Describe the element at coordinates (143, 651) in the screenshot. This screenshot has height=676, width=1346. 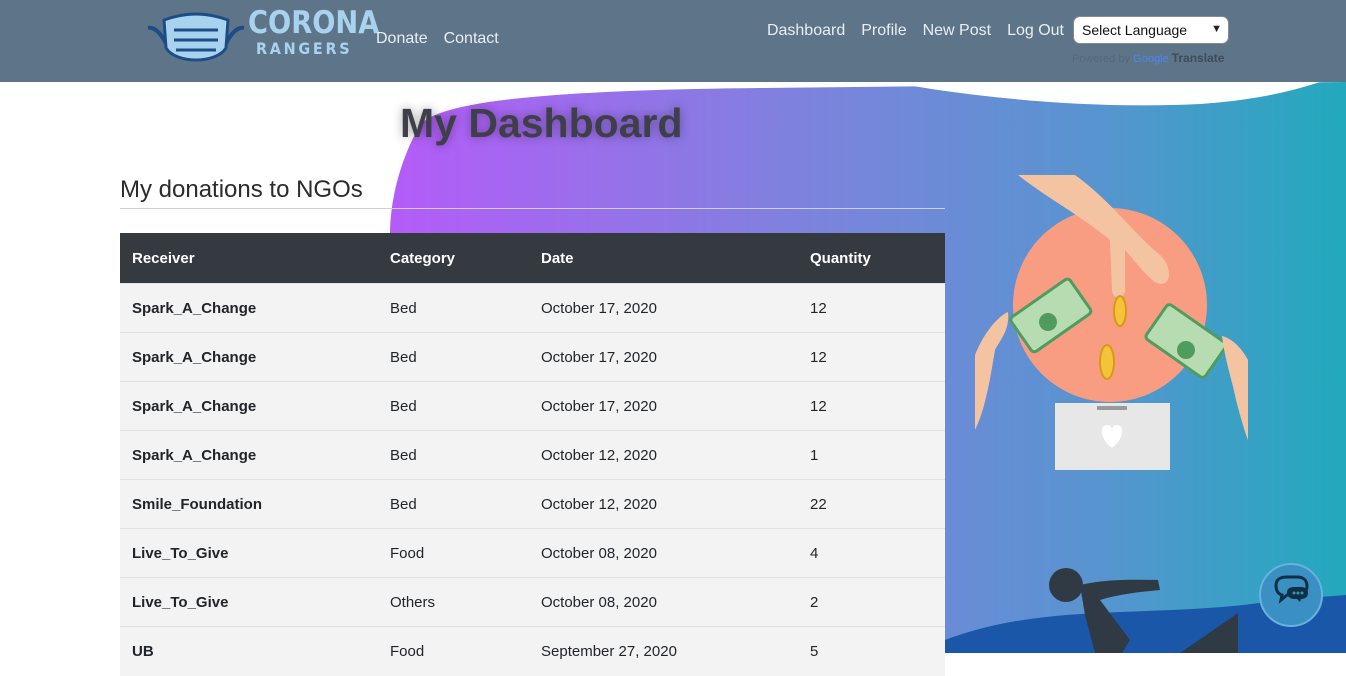
I see `cell-receiver: UB` at that location.